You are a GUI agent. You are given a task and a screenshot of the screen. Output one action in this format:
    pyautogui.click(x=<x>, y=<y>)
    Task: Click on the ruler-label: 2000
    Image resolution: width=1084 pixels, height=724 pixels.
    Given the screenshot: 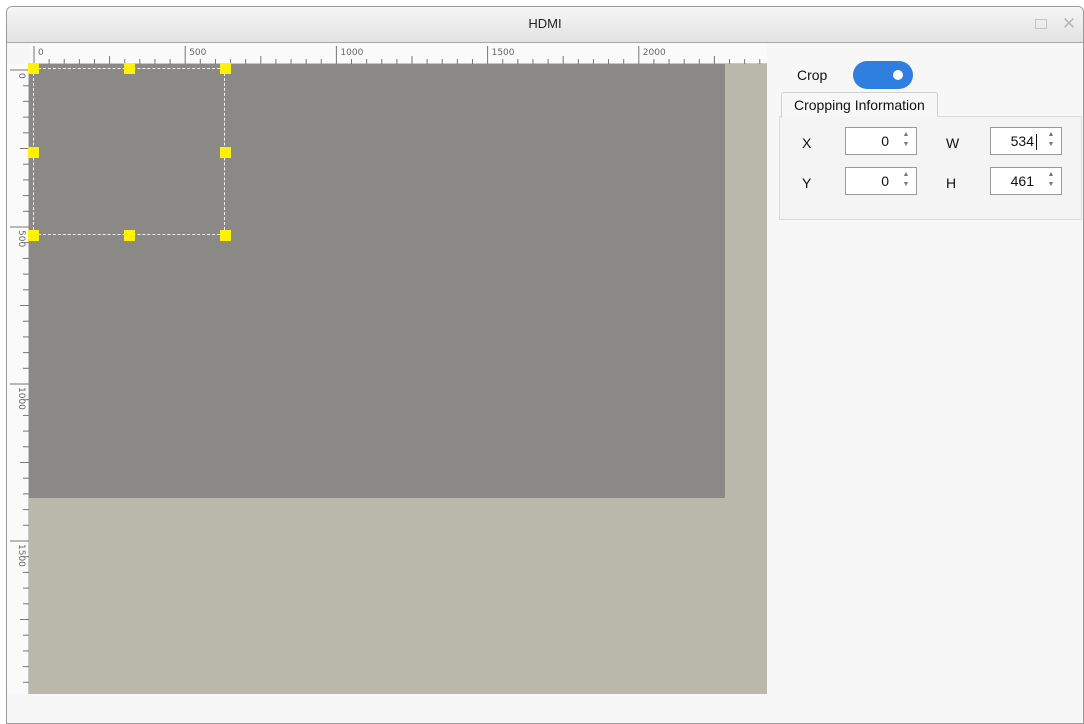 What is the action you would take?
    pyautogui.click(x=654, y=53)
    